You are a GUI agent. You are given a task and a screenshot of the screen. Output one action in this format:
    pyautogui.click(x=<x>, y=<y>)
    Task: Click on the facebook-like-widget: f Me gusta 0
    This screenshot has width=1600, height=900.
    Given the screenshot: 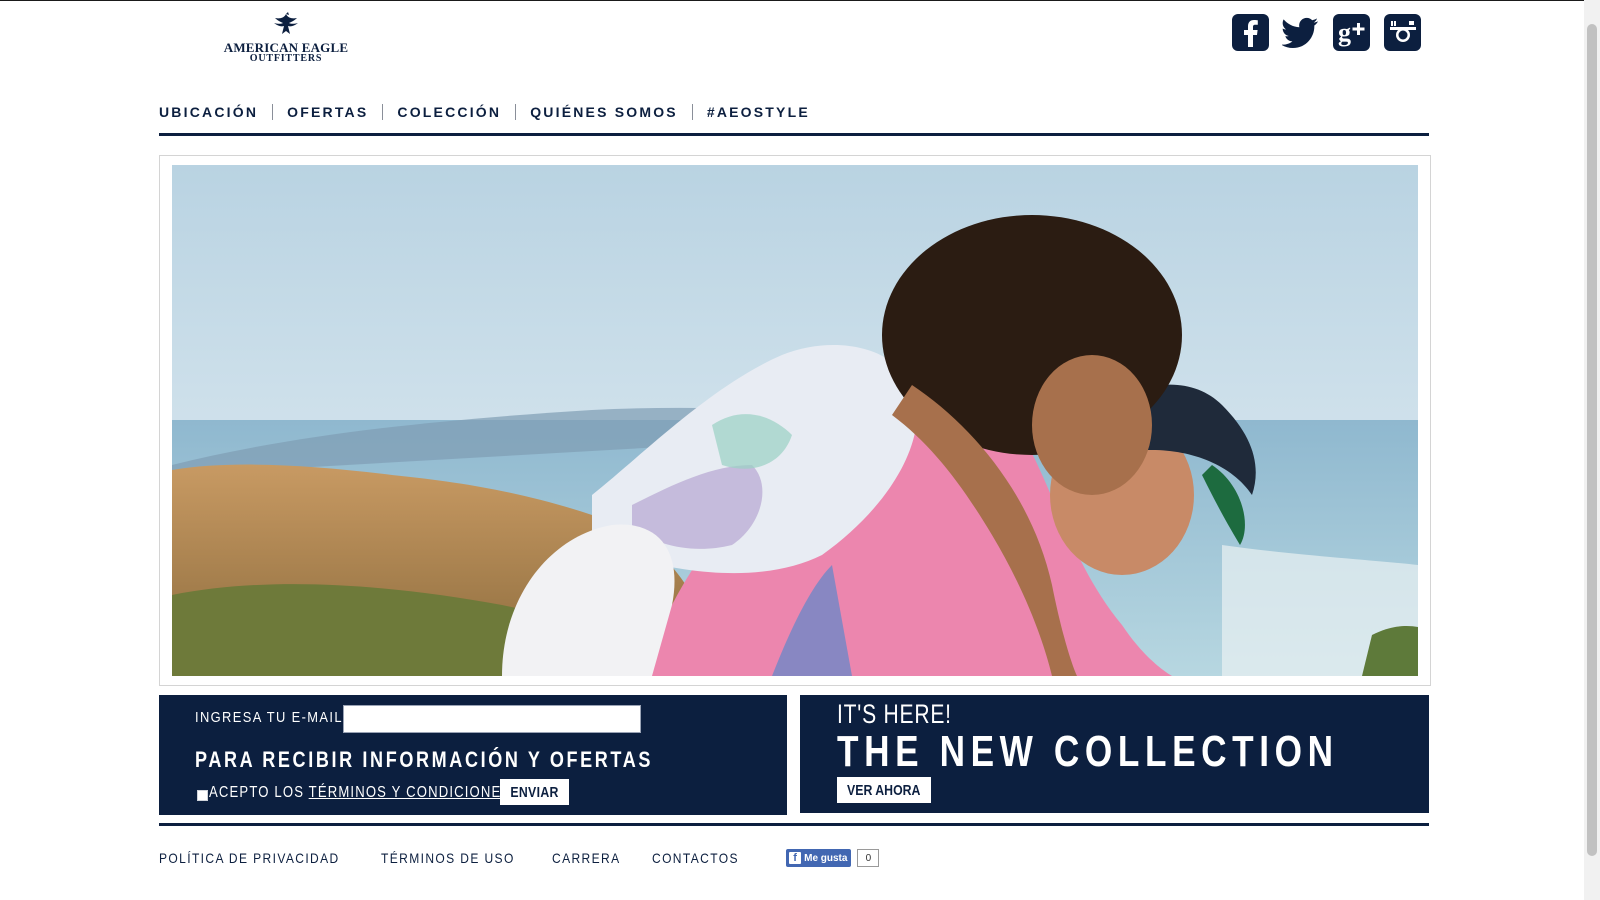 What is the action you would take?
    pyautogui.click(x=833, y=858)
    